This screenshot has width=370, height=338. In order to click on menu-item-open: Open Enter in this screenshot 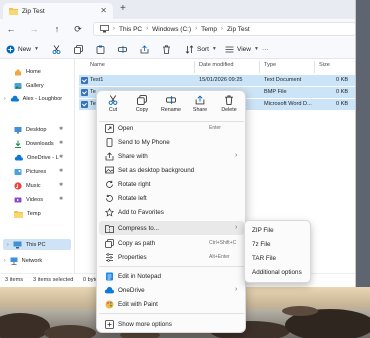, I will do `click(171, 128)`.